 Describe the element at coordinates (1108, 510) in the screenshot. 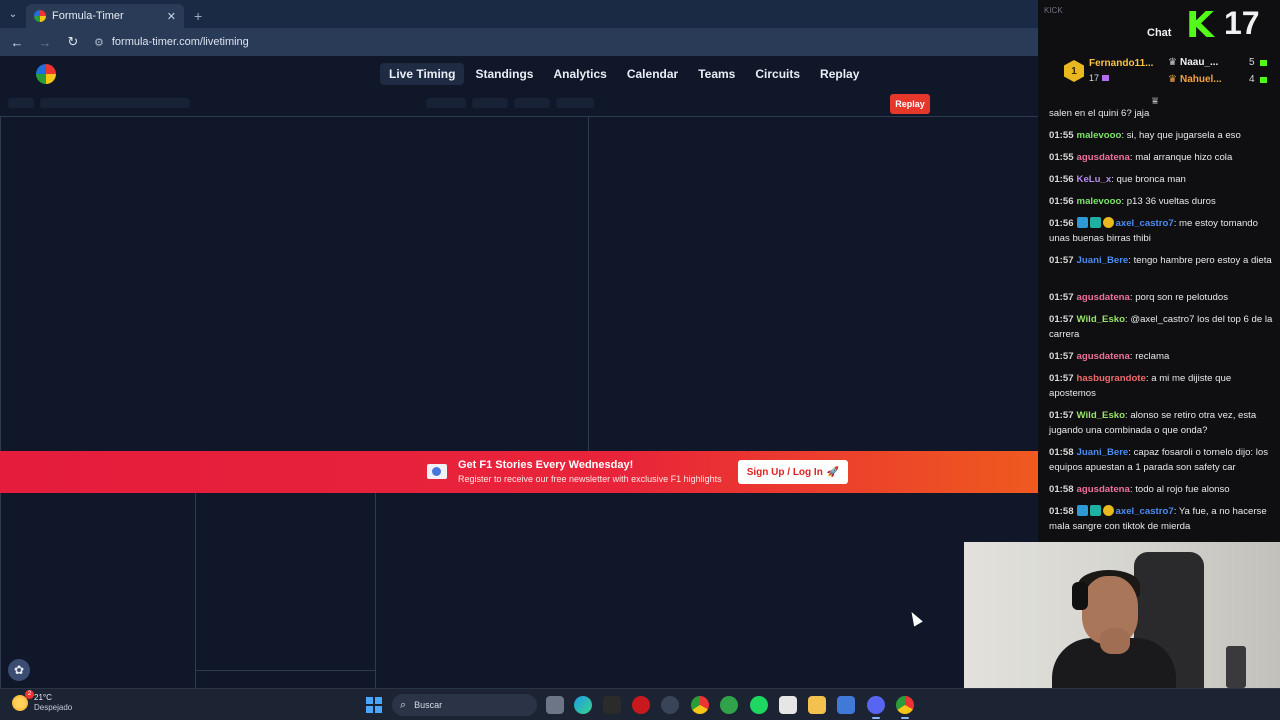

I see `coin-badge-icon` at that location.